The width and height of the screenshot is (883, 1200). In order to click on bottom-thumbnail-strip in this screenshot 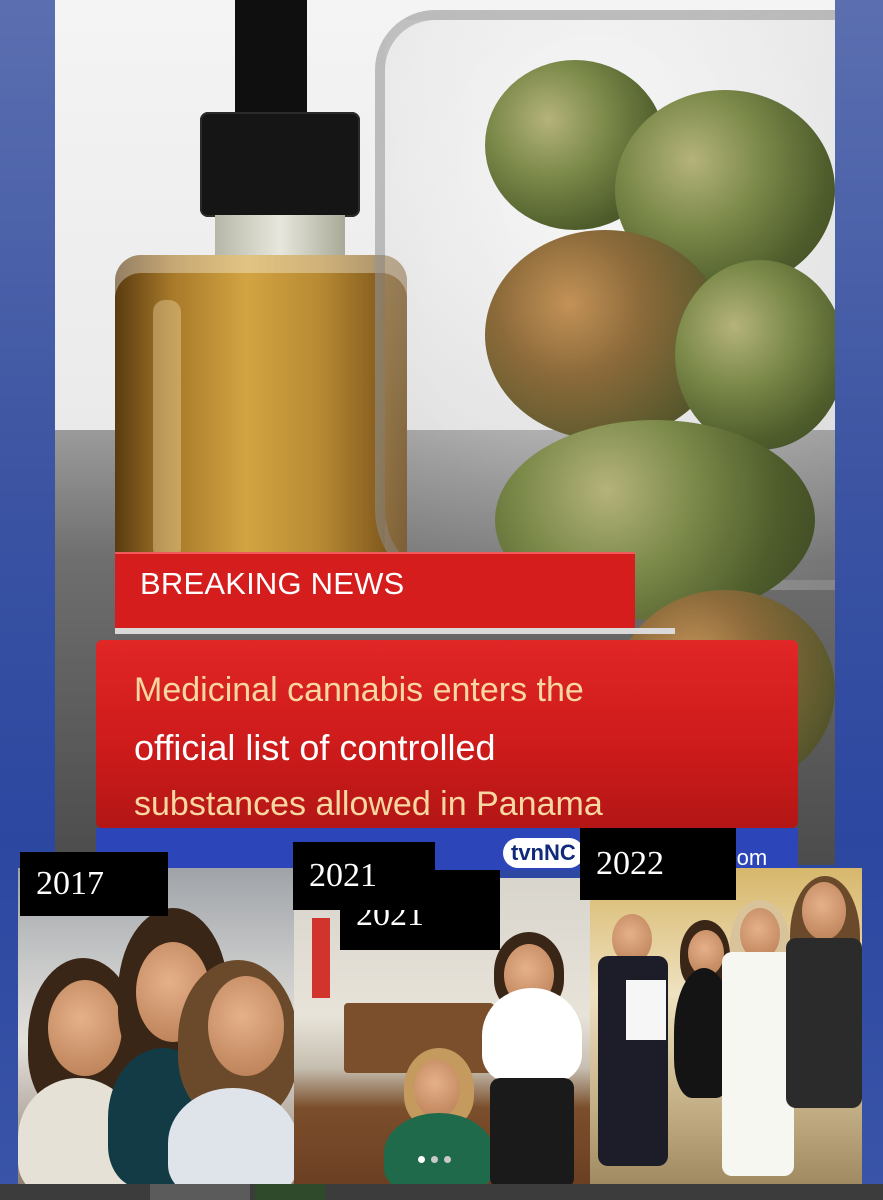, I will do `click(441, 1192)`.